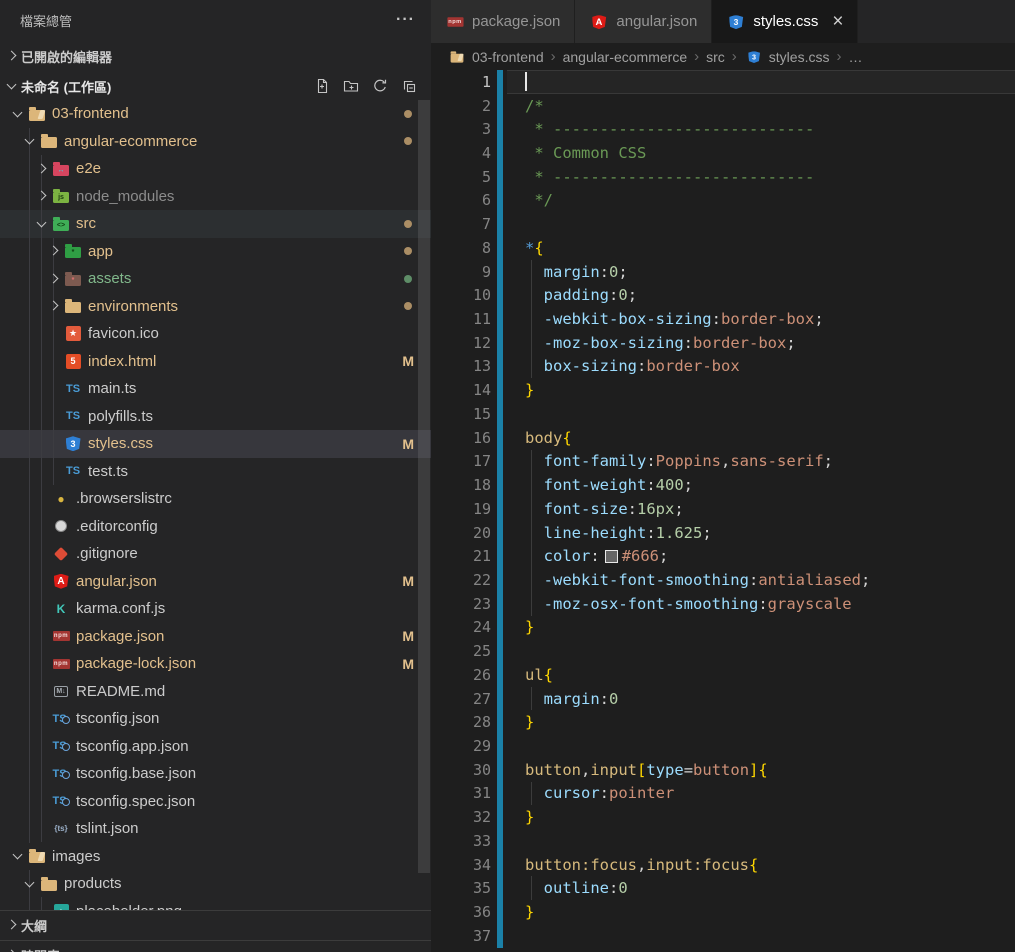 The height and width of the screenshot is (952, 1015). What do you see at coordinates (644, 21) in the screenshot?
I see `tab-angular.json: Aangular.json` at bounding box center [644, 21].